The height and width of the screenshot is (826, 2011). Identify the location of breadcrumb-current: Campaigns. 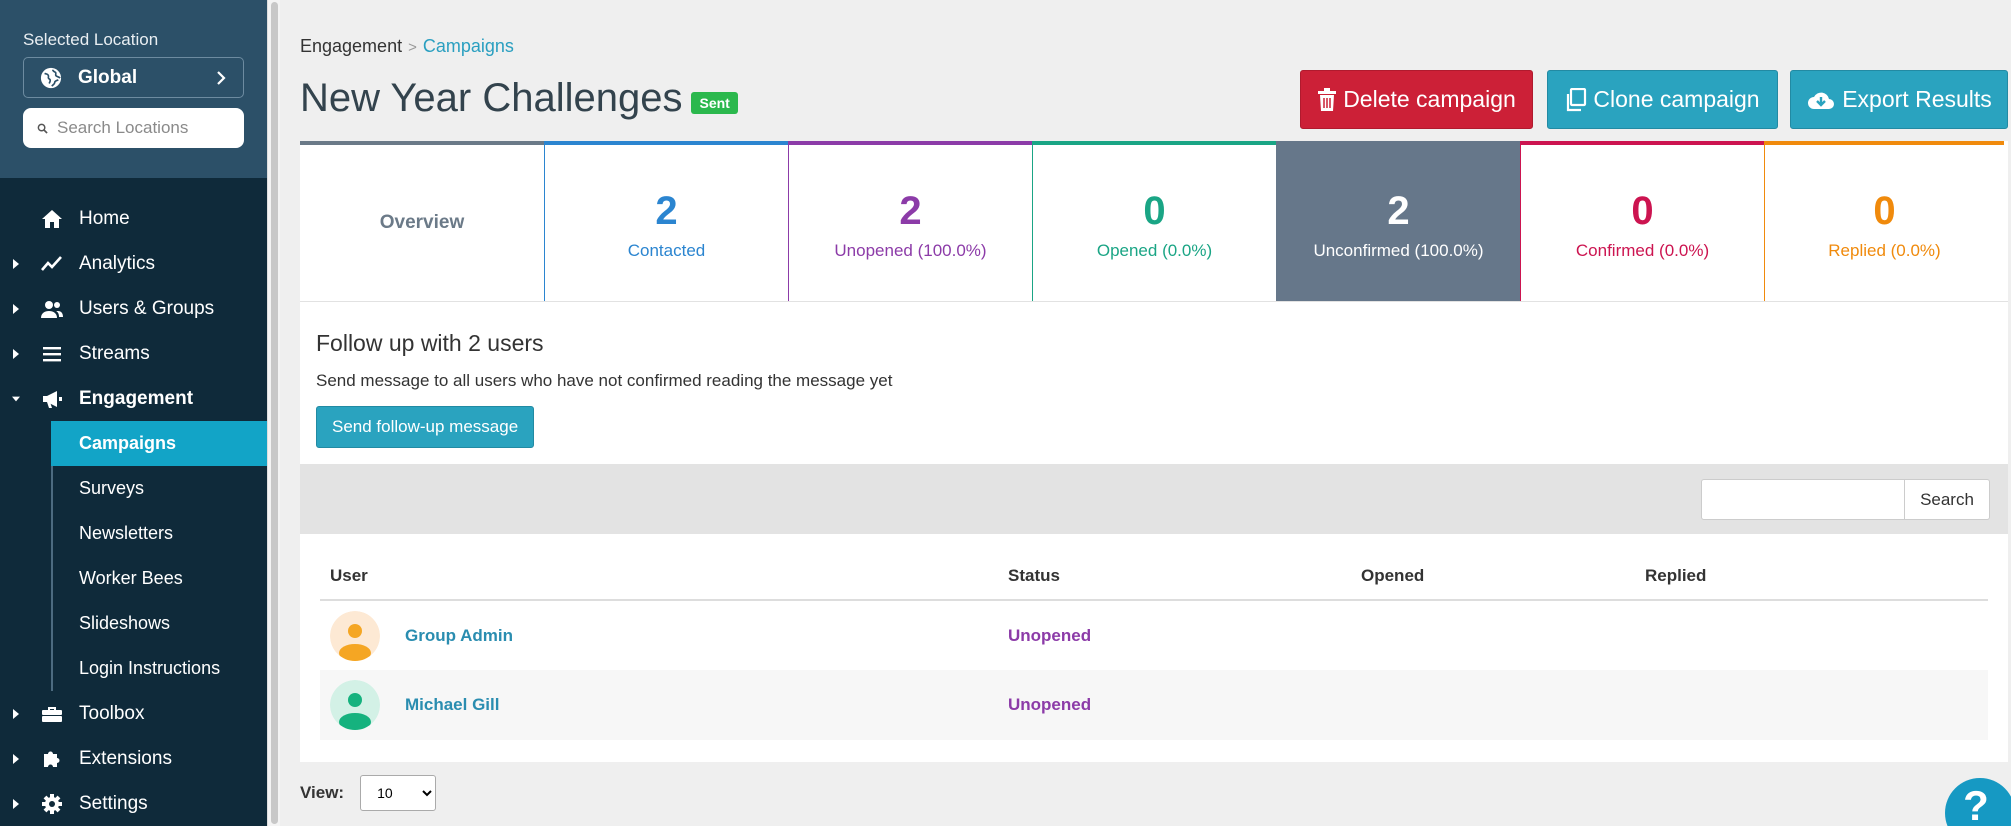
(468, 46).